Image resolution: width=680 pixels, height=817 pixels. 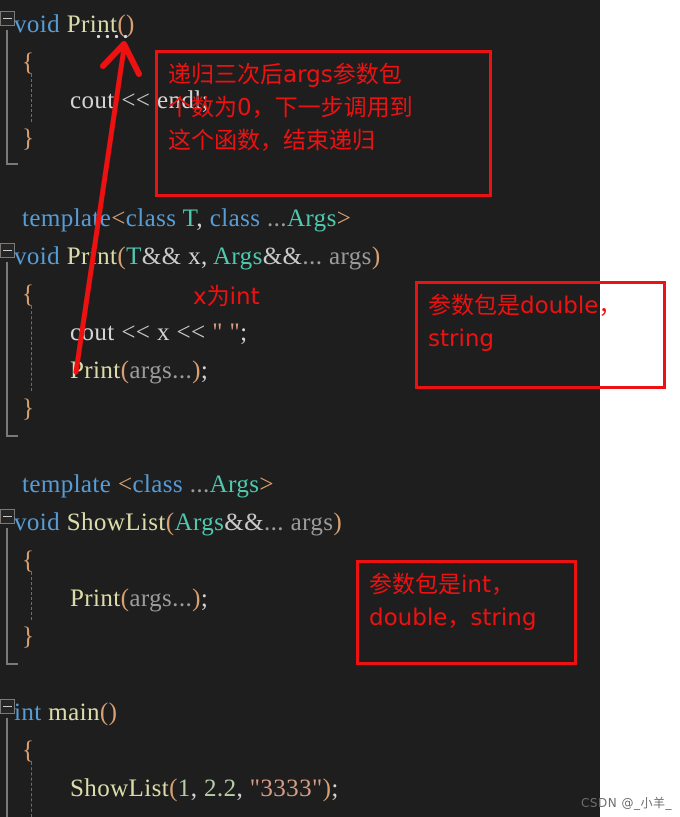 What do you see at coordinates (28, 408) in the screenshot?
I see `code-line-10: }` at bounding box center [28, 408].